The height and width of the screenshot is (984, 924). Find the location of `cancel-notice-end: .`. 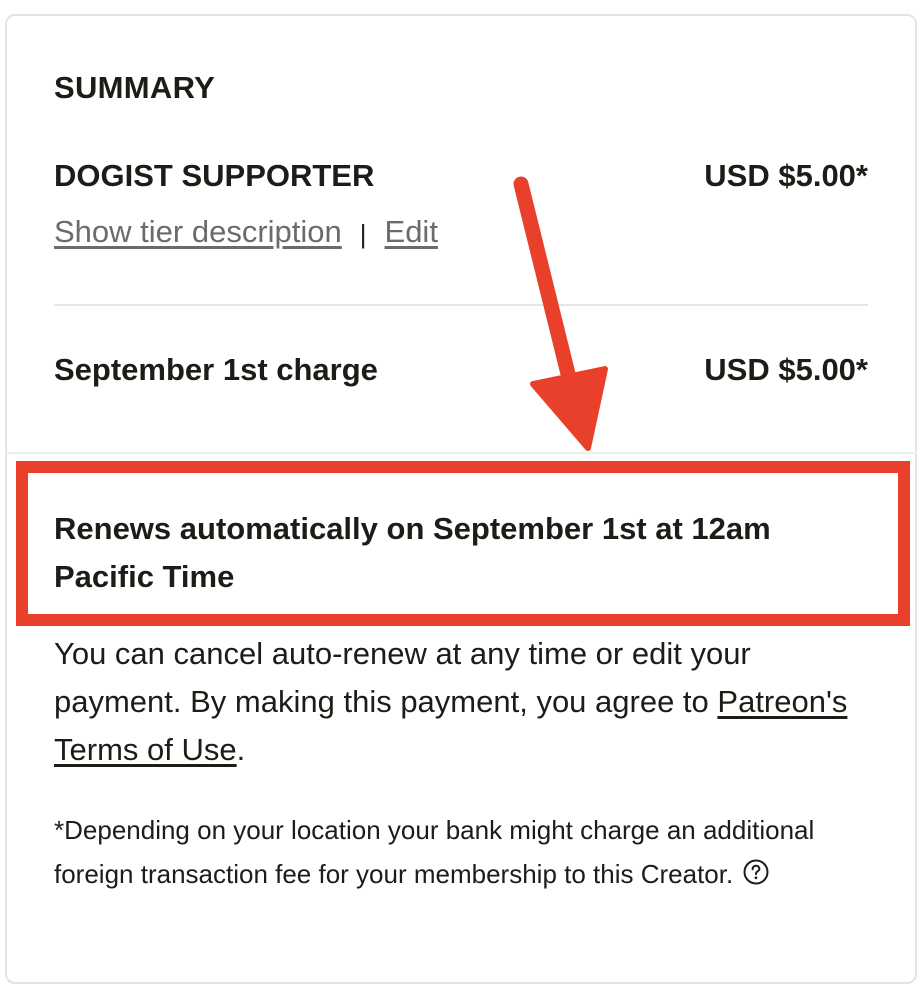

cancel-notice-end: . is located at coordinates (241, 749).